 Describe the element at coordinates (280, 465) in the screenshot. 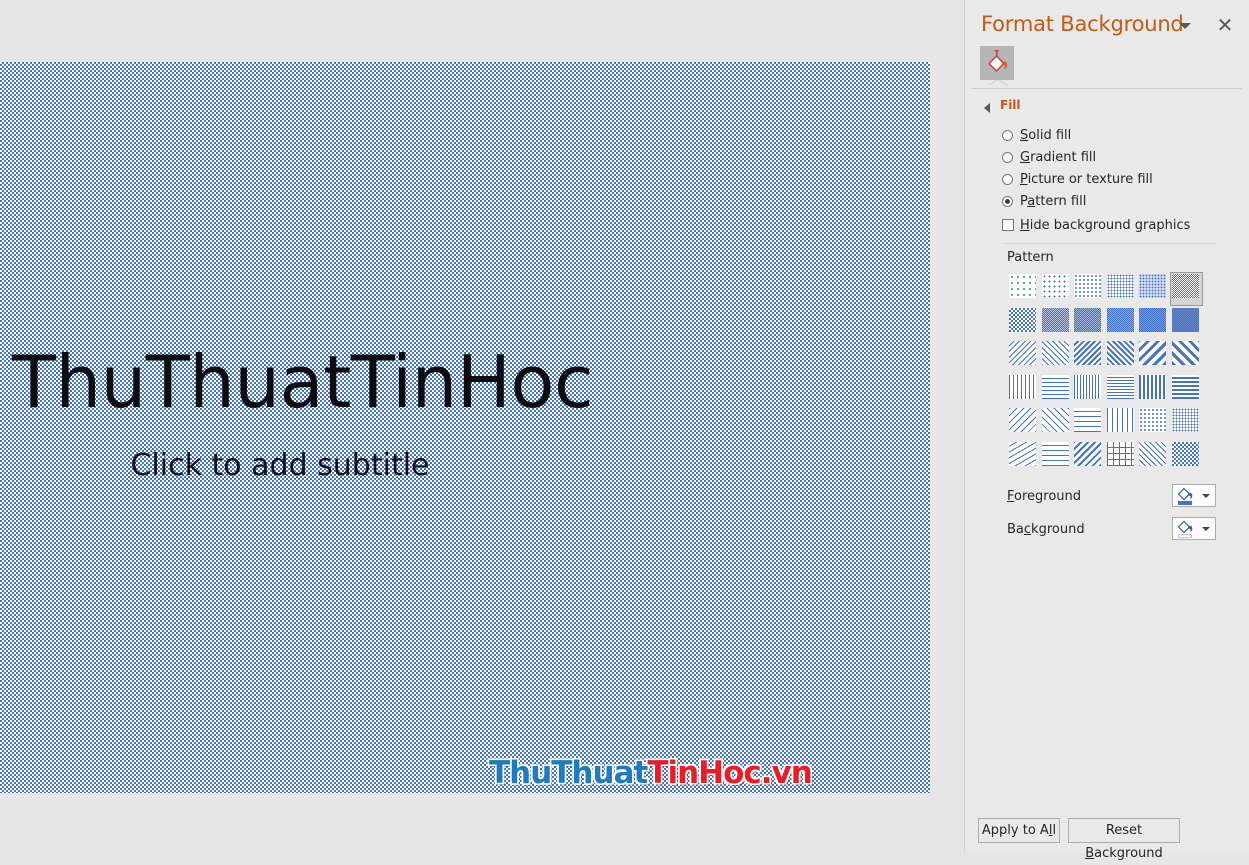

I see `slide-subtitle-placeholder: Click to add subtitle` at that location.